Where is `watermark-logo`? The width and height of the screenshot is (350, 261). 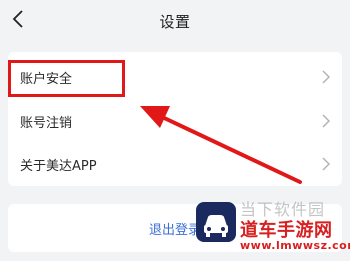 watermark-logo is located at coordinates (216, 222).